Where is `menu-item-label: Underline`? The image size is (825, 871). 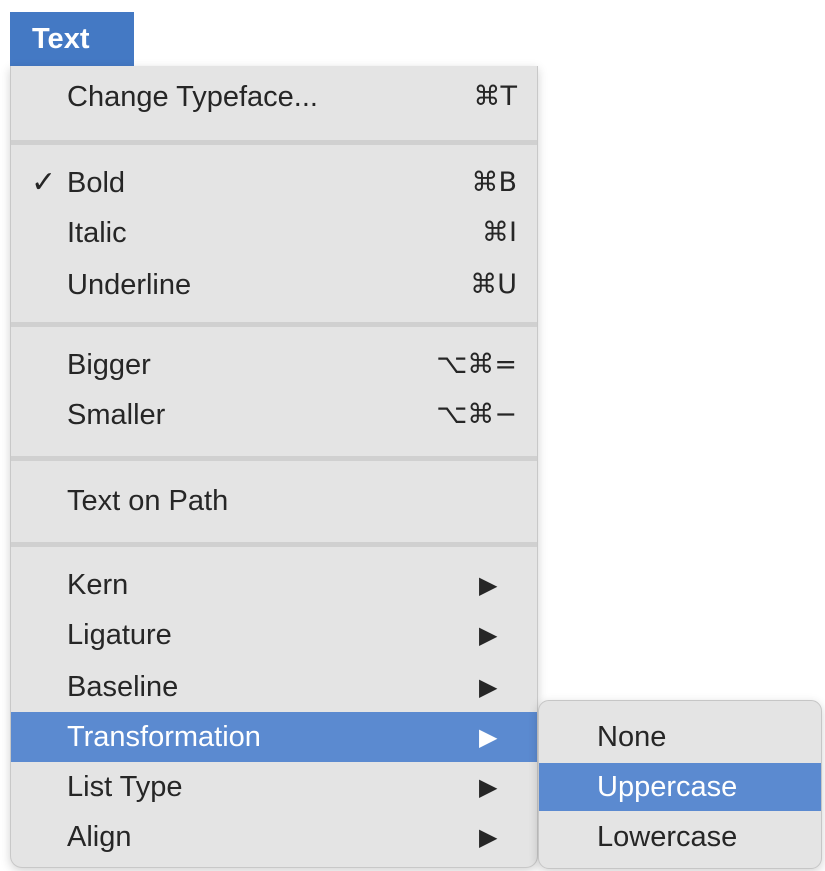
menu-item-label: Underline is located at coordinates (129, 285).